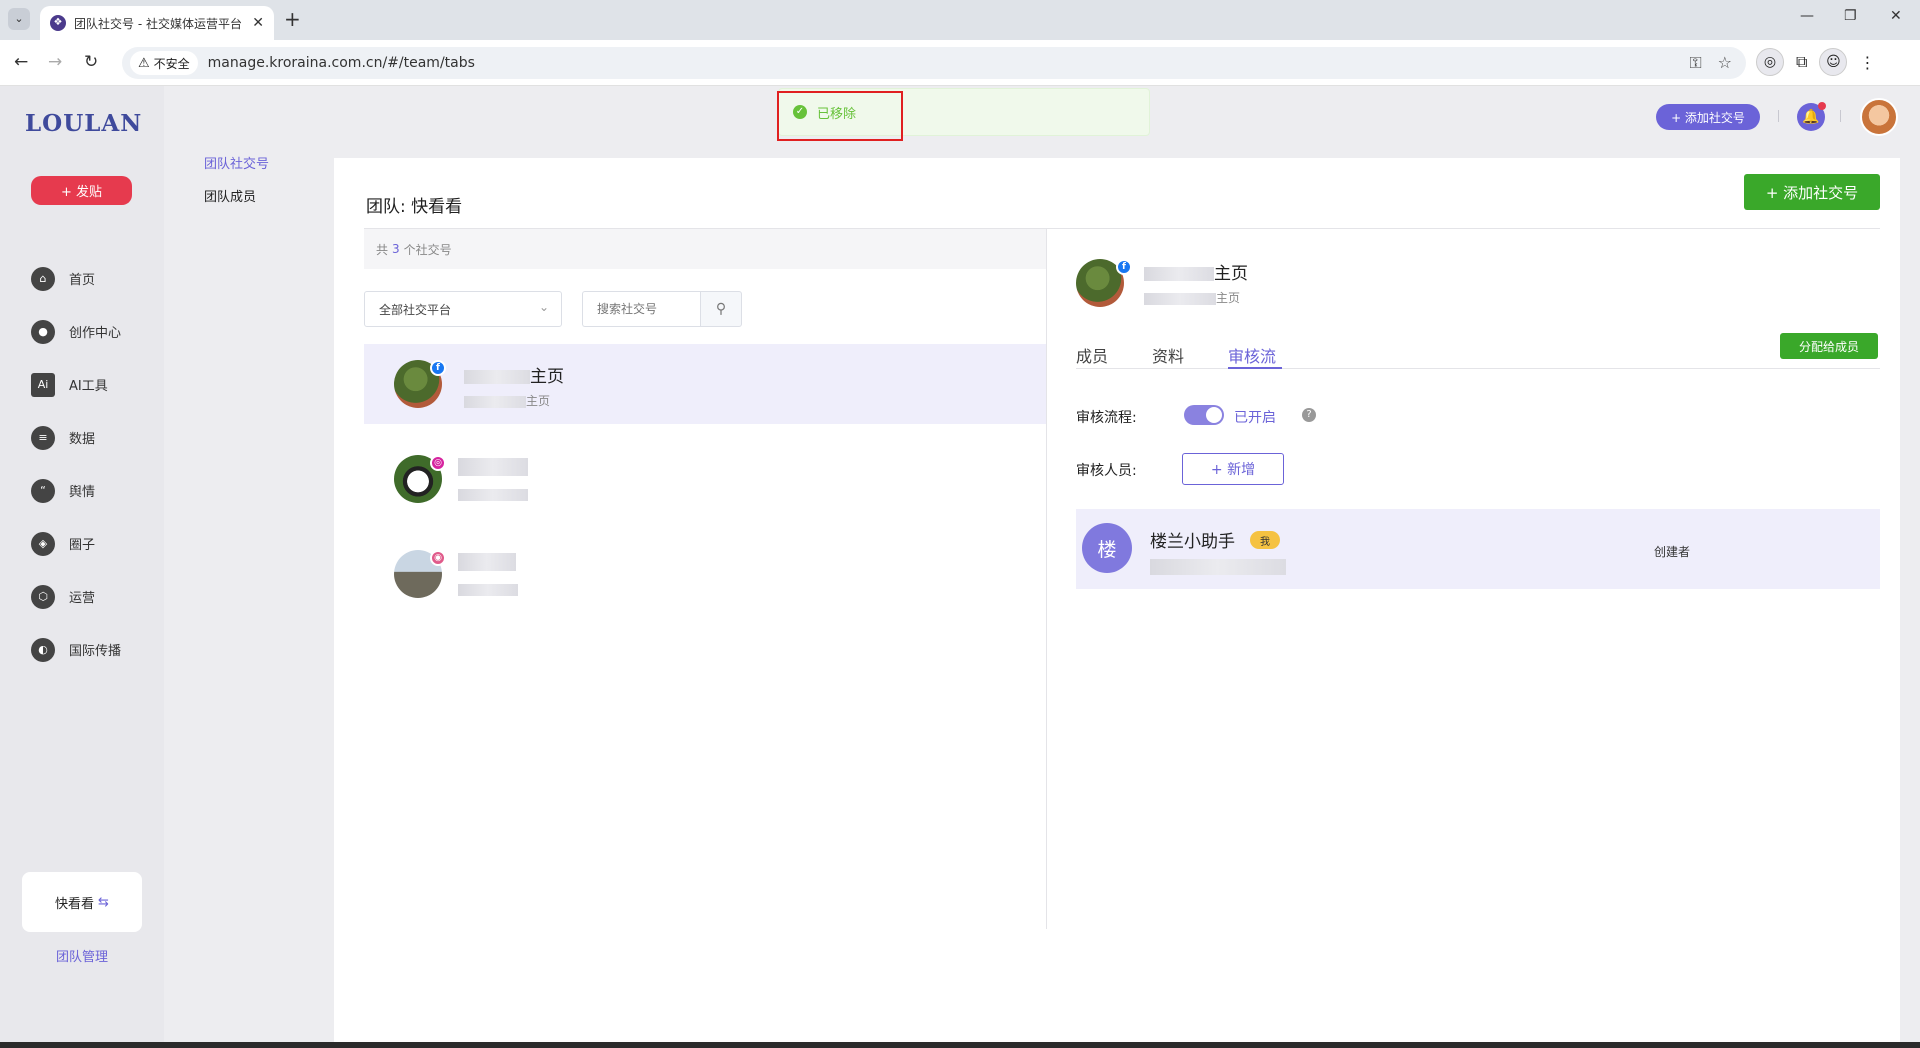  I want to click on sidebar-item-circles: ◈ 圈子, so click(82, 543).